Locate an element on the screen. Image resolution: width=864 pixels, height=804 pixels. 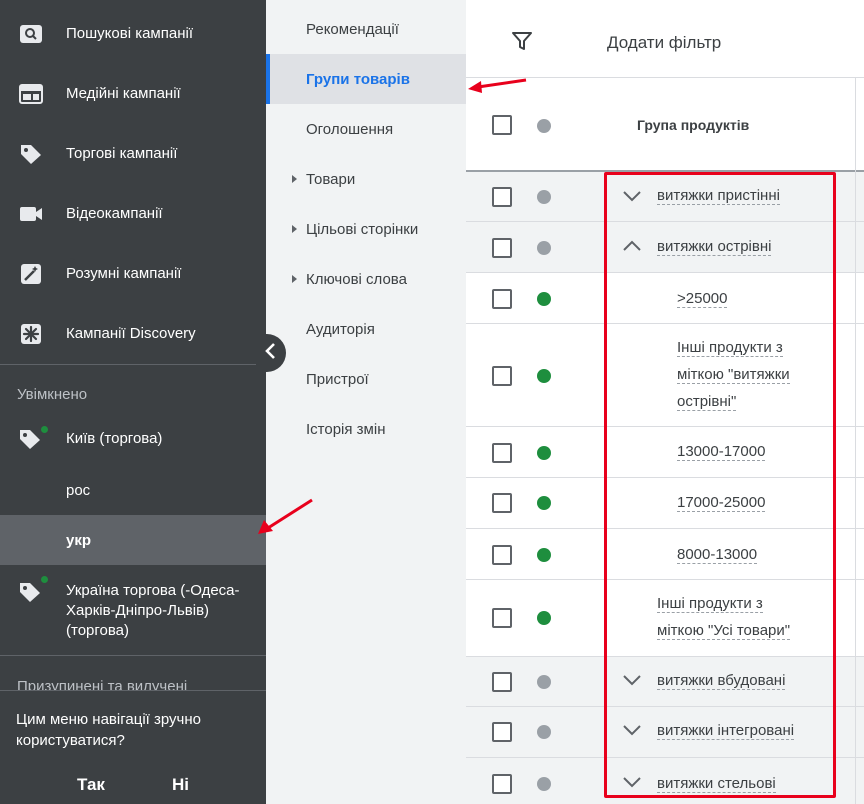
nav-smart-campaigns: Розумні кампанії is located at coordinates (133, 274).